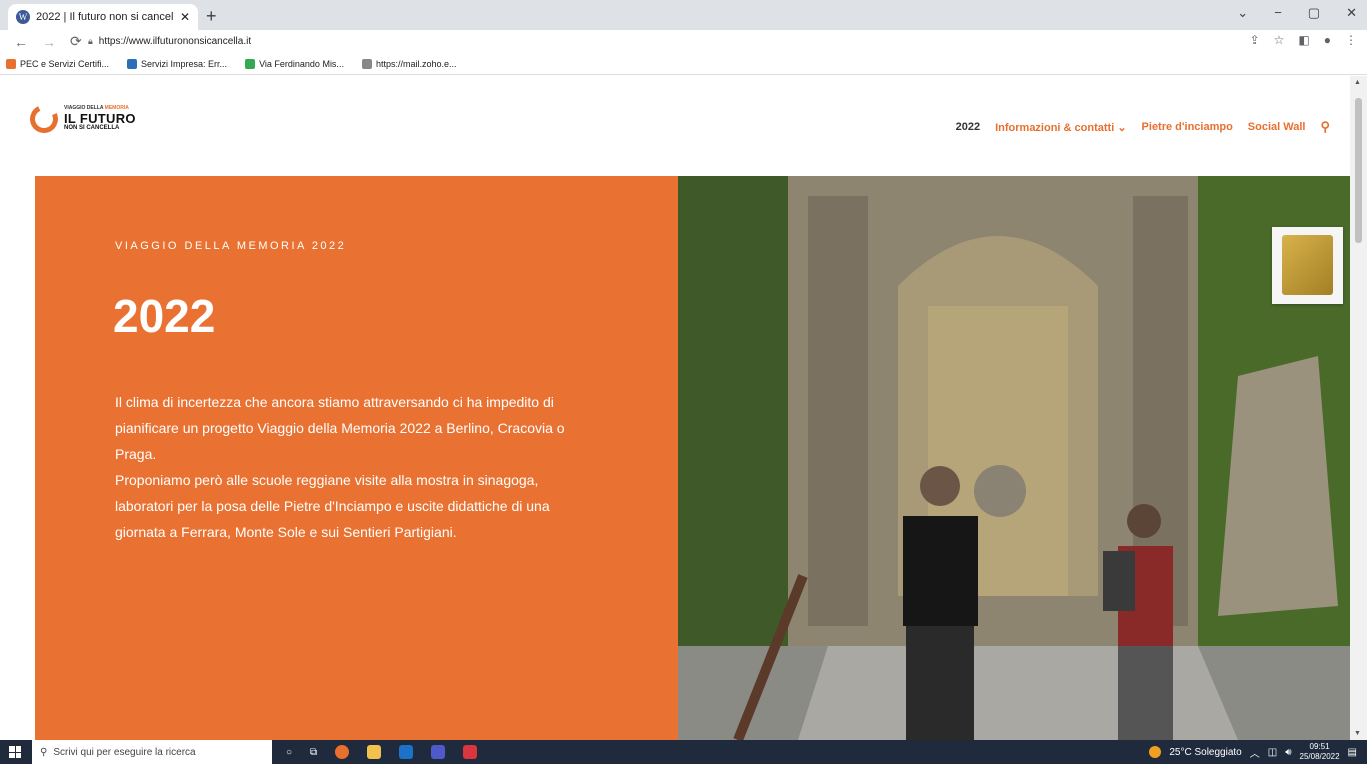 The image size is (1367, 764). Describe the element at coordinates (374, 752) in the screenshot. I see `file-explorer-icon` at that location.